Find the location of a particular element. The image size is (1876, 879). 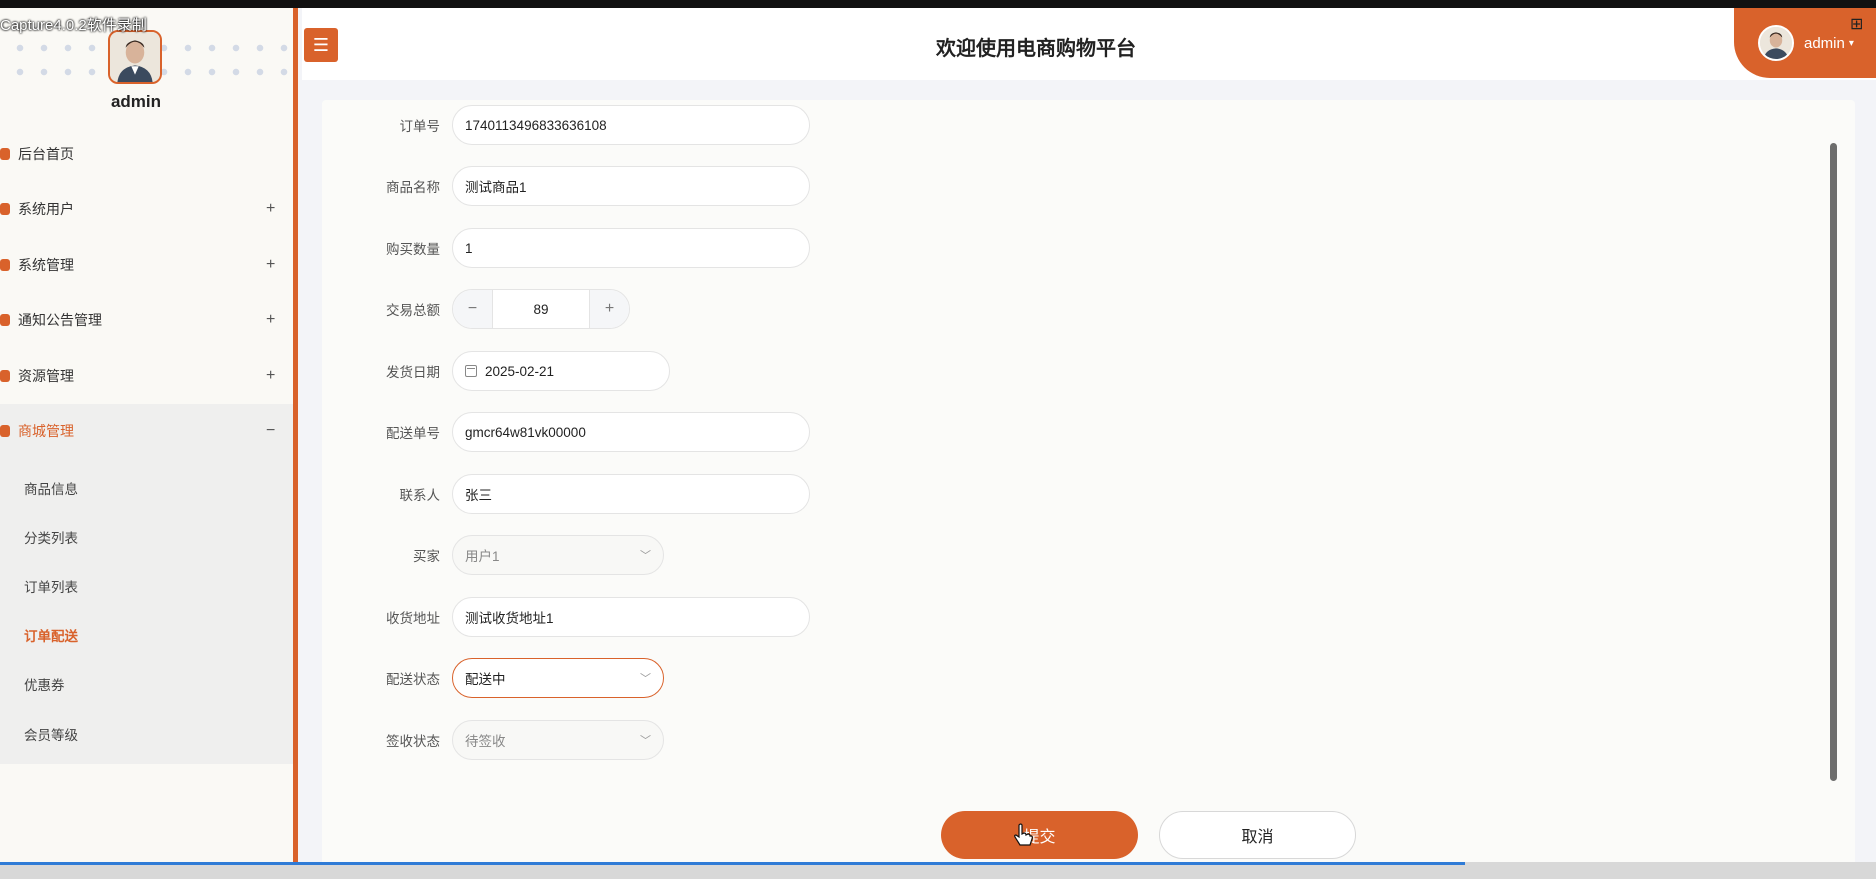

form-row-quantity: 购买数量 1 is located at coordinates (566, 248).